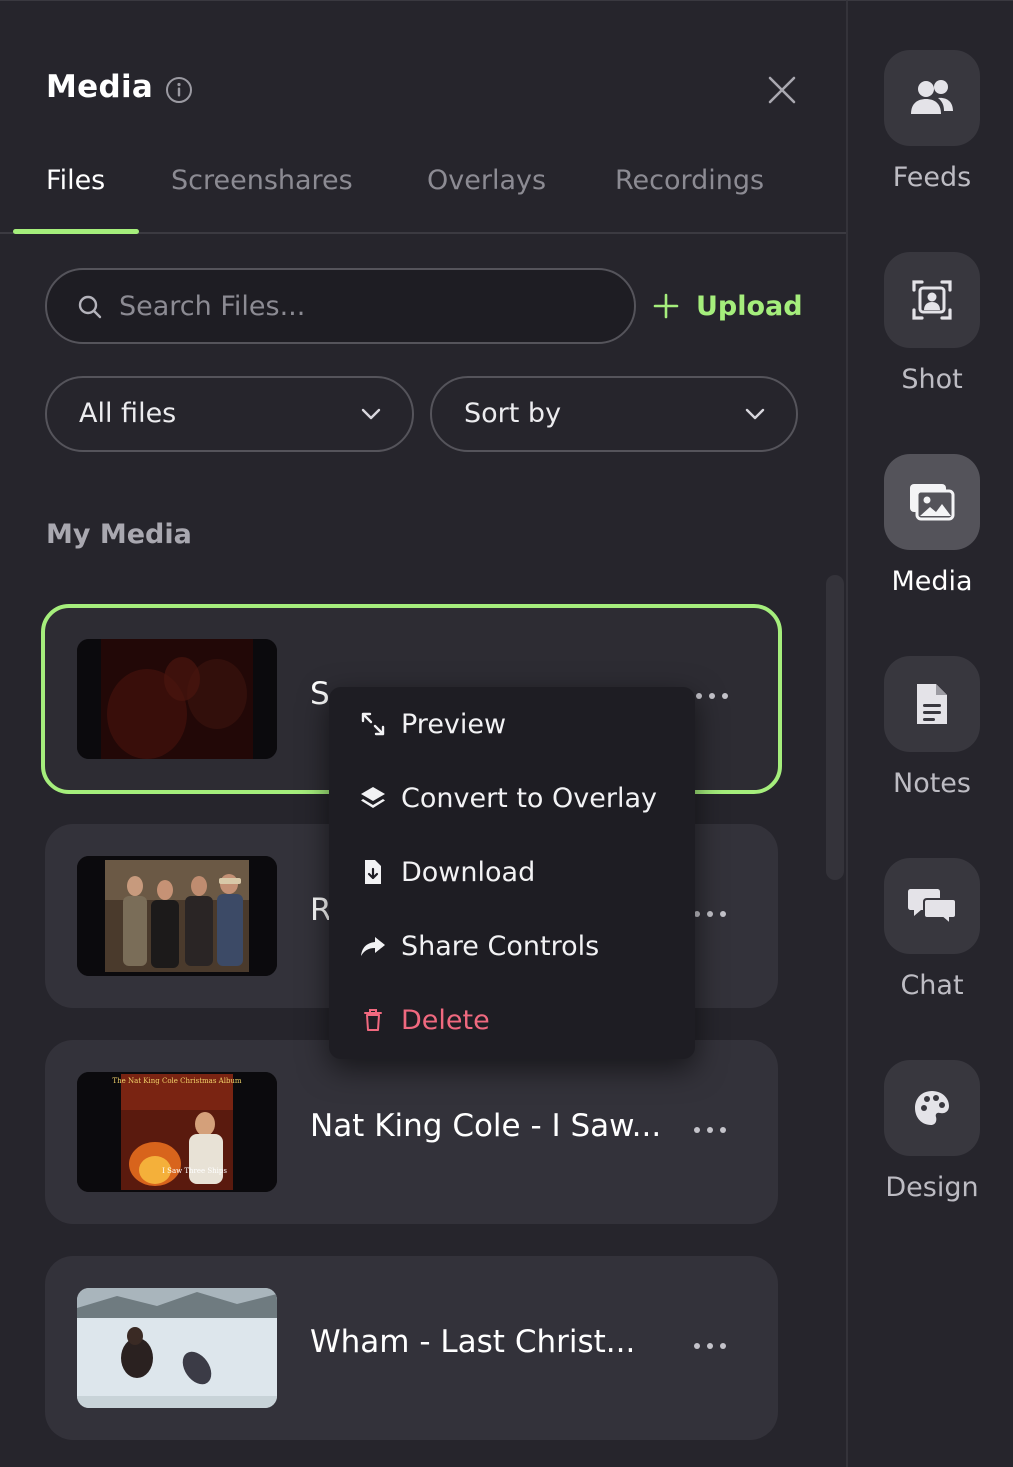 This screenshot has height=1467, width=1013. What do you see at coordinates (835, 727) in the screenshot?
I see `scrollbar` at bounding box center [835, 727].